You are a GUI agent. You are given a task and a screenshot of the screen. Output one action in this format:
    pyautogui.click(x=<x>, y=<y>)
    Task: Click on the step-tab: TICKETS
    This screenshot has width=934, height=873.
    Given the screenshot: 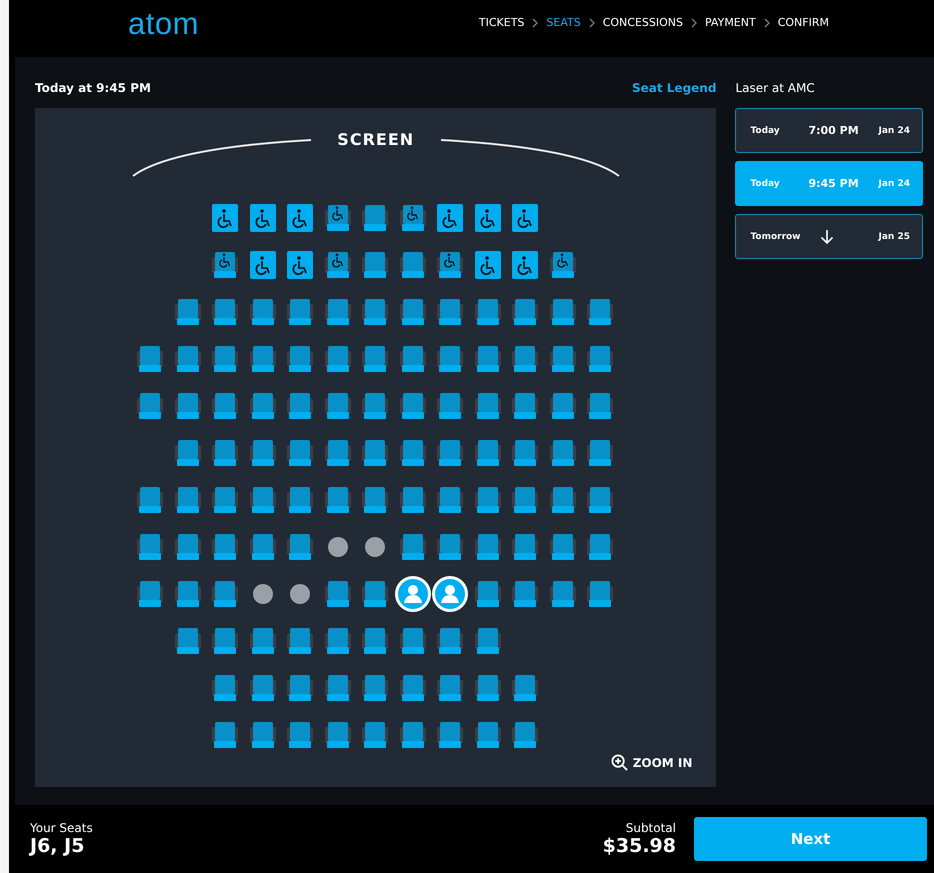 What is the action you would take?
    pyautogui.click(x=501, y=22)
    